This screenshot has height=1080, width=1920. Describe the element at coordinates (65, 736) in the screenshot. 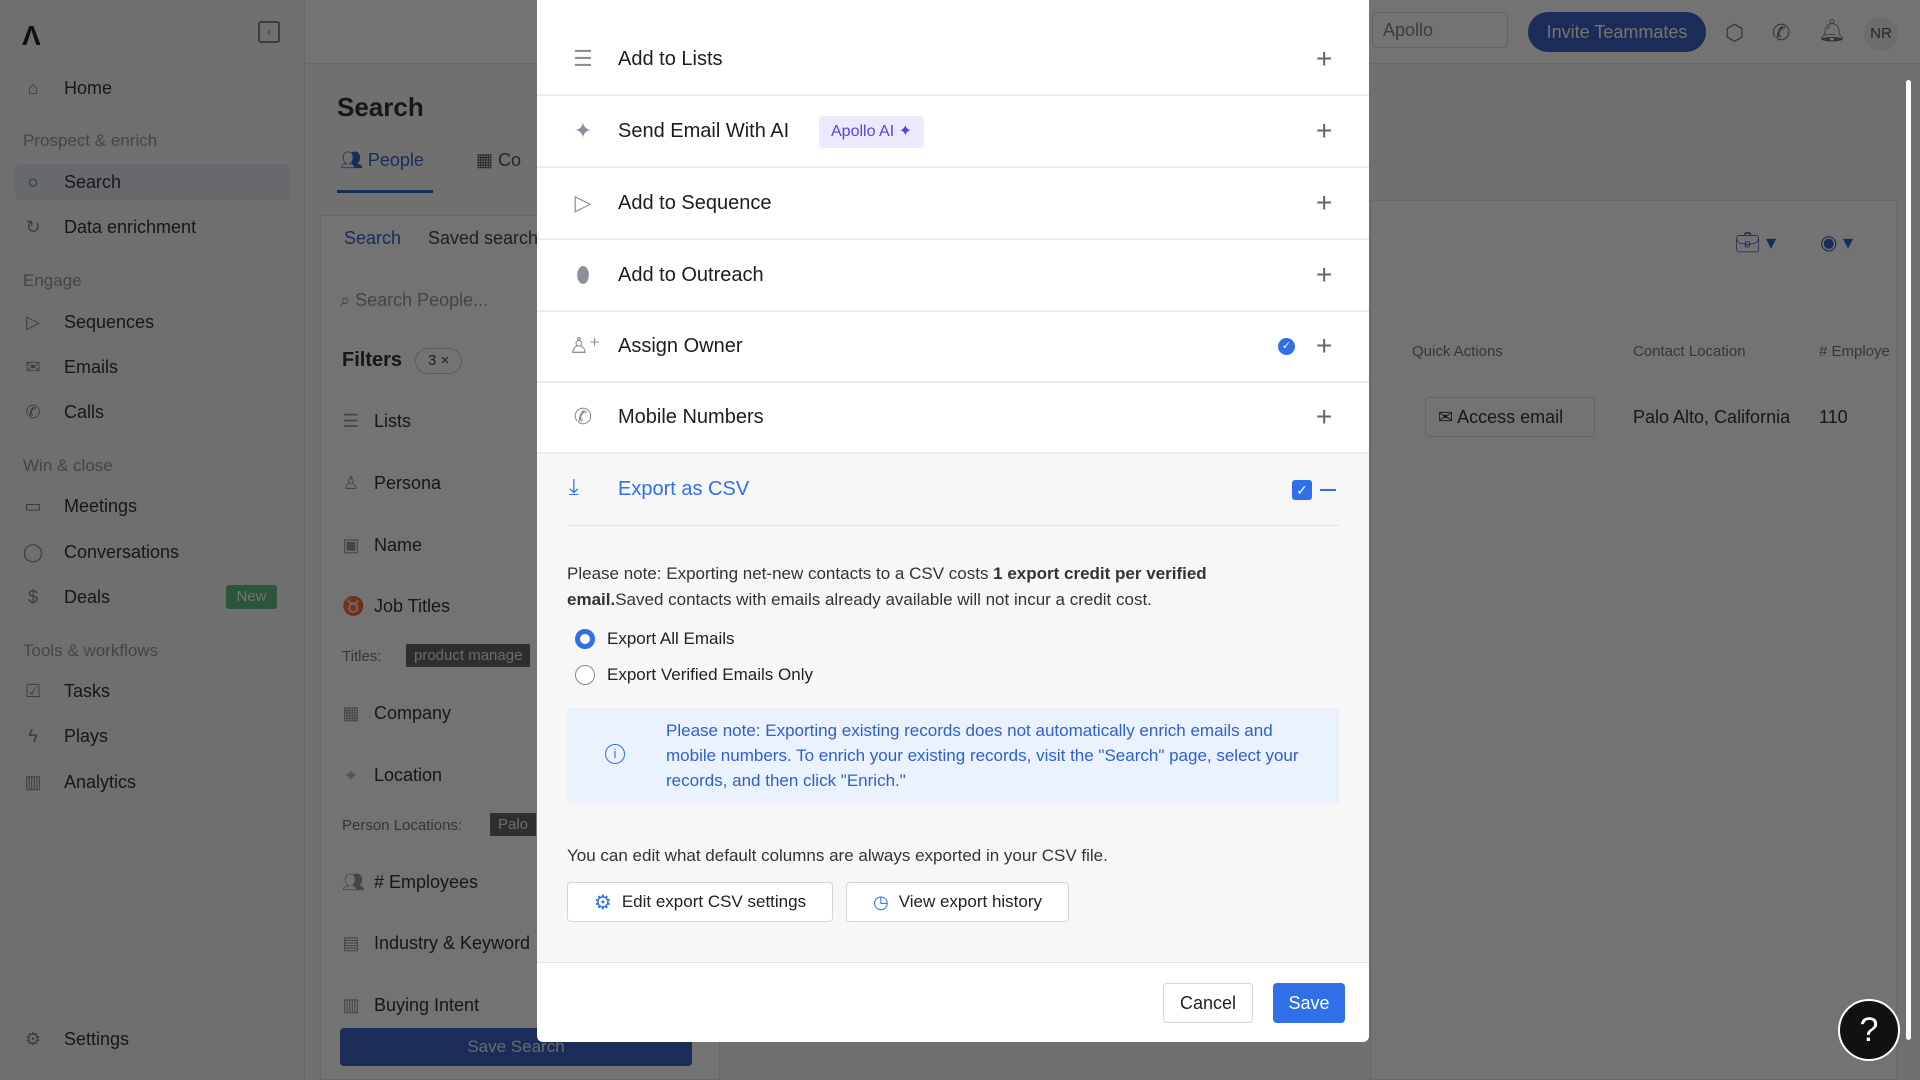

I see `sidebar-item-plays: ϟ Plays` at that location.